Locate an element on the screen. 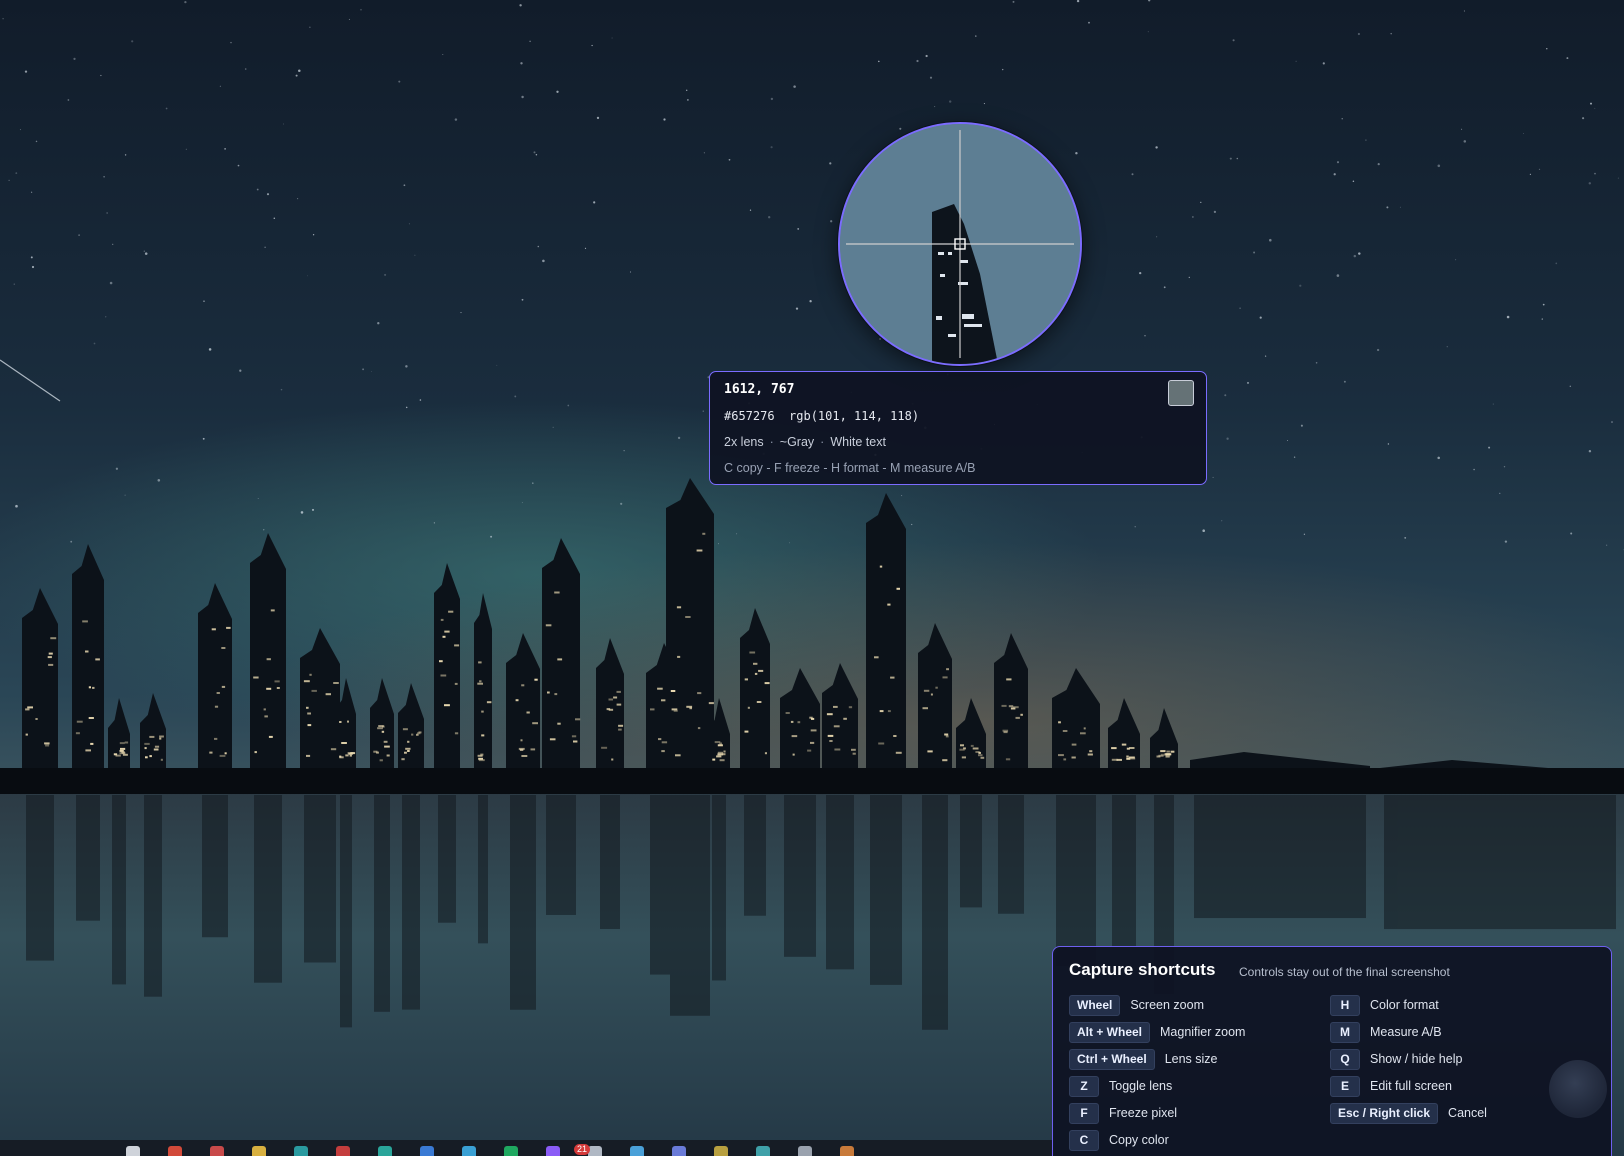 Image resolution: width=1624 pixels, height=1156 pixels. maps-icon is located at coordinates (805, 1151).